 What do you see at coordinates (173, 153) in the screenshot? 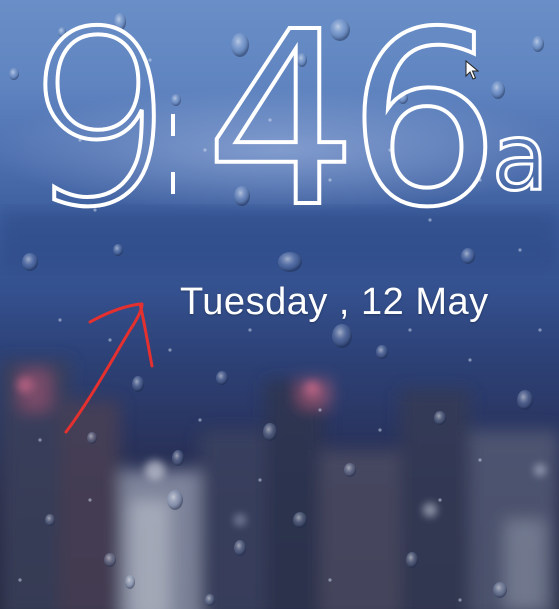
I see `clock-separator` at bounding box center [173, 153].